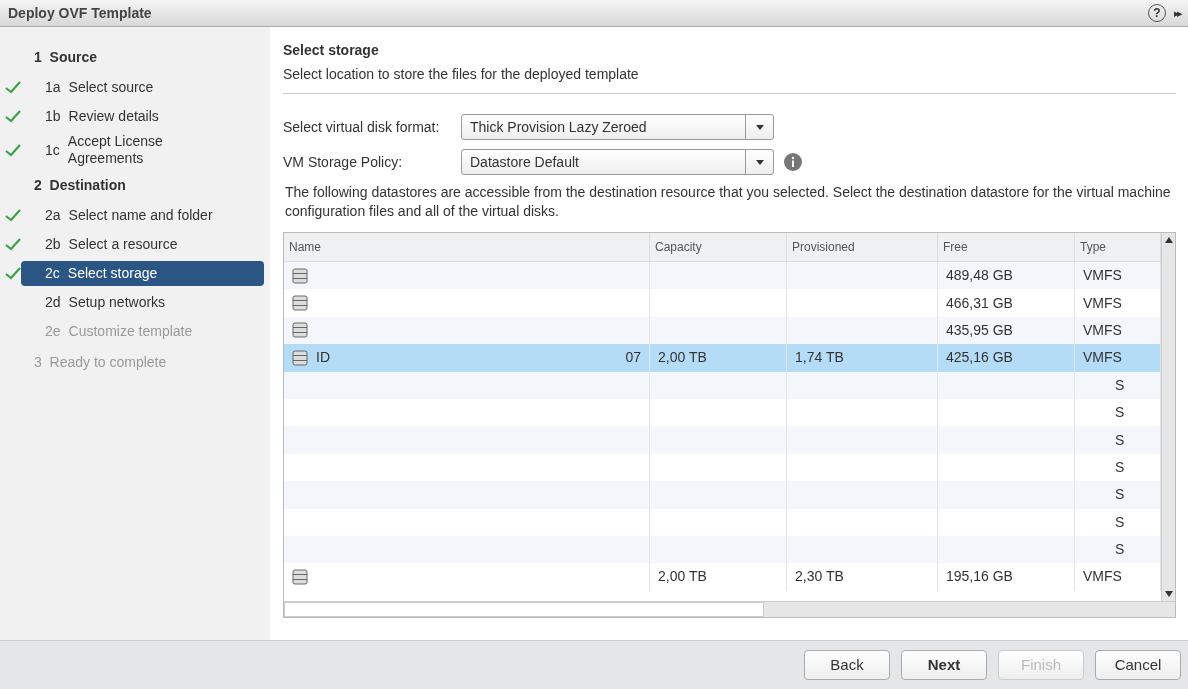 This screenshot has width=1188, height=689. I want to click on table-row: ID 07 2,00 TB 1,74 TB 425,16 GB VMFS, so click(722, 358).